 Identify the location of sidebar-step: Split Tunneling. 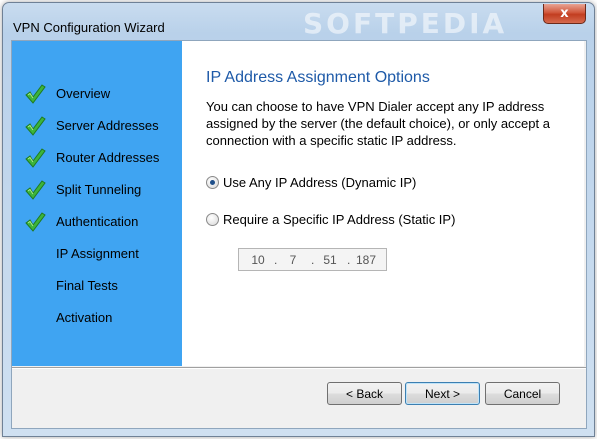
(101, 190).